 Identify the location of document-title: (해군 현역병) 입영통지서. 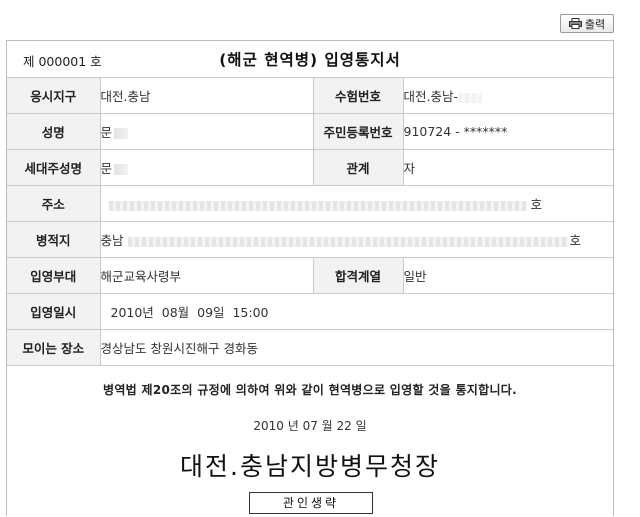
(310, 60).